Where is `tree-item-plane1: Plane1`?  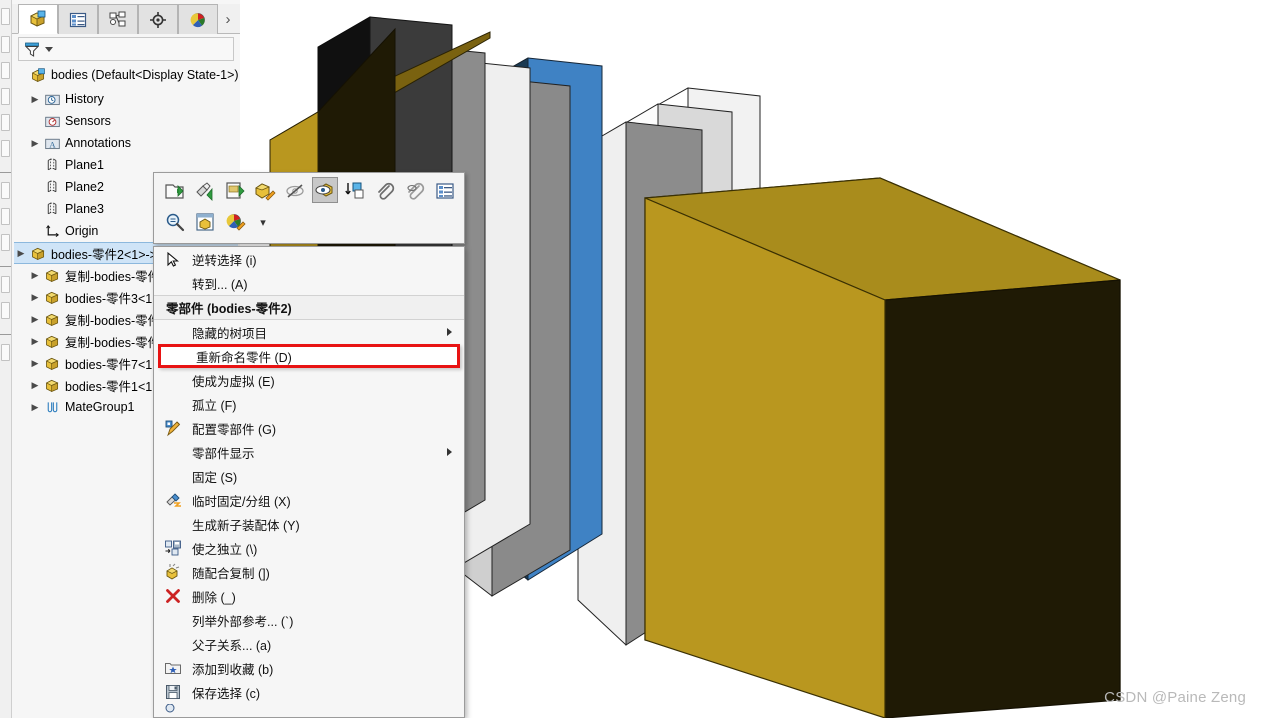 tree-item-plane1: Plane1 is located at coordinates (66, 165).